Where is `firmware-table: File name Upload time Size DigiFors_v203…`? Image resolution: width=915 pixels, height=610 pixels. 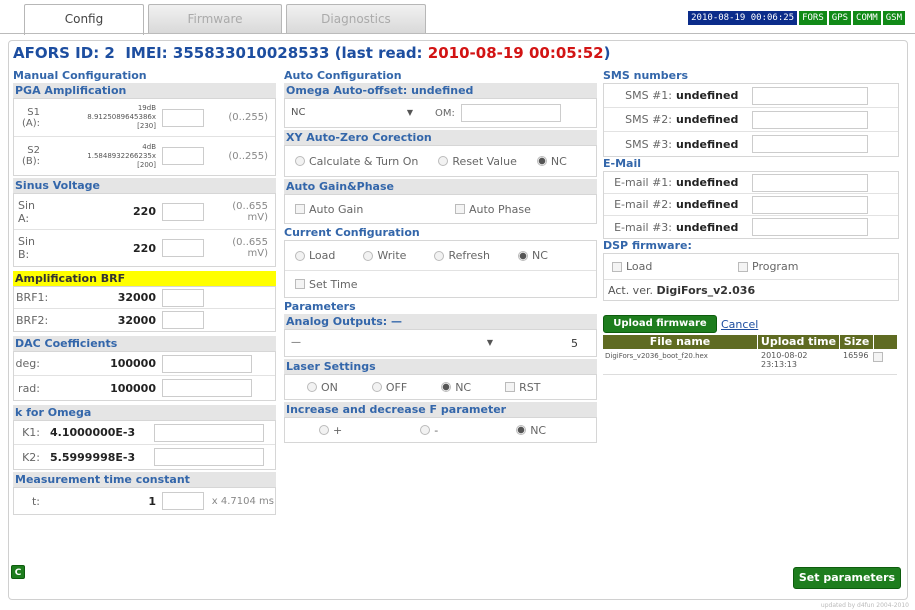
firmware-table: File name Upload time Size DigiFors_v203… is located at coordinates (750, 355).